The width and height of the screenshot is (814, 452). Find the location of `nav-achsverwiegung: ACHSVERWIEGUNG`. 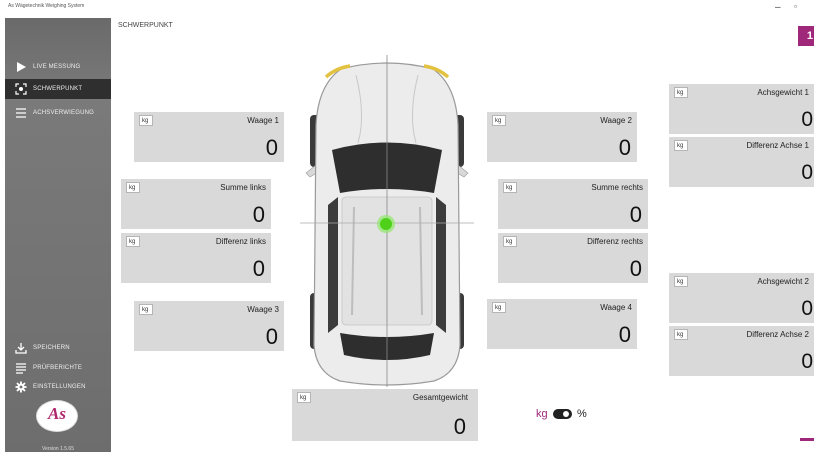

nav-achsverwiegung: ACHSVERWIEGUNG is located at coordinates (58, 113).